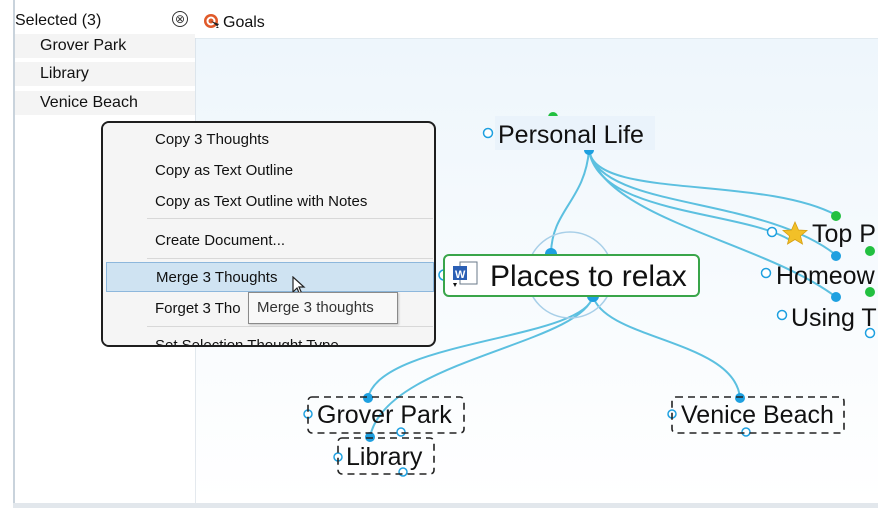 The image size is (878, 508). I want to click on goals-target-icon, so click(211, 21).